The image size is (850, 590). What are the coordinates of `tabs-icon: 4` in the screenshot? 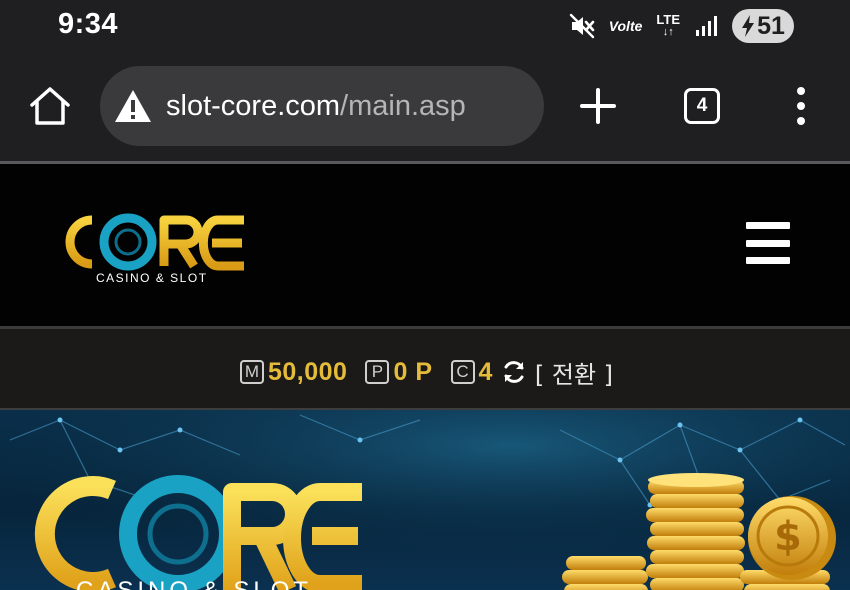 It's located at (702, 106).